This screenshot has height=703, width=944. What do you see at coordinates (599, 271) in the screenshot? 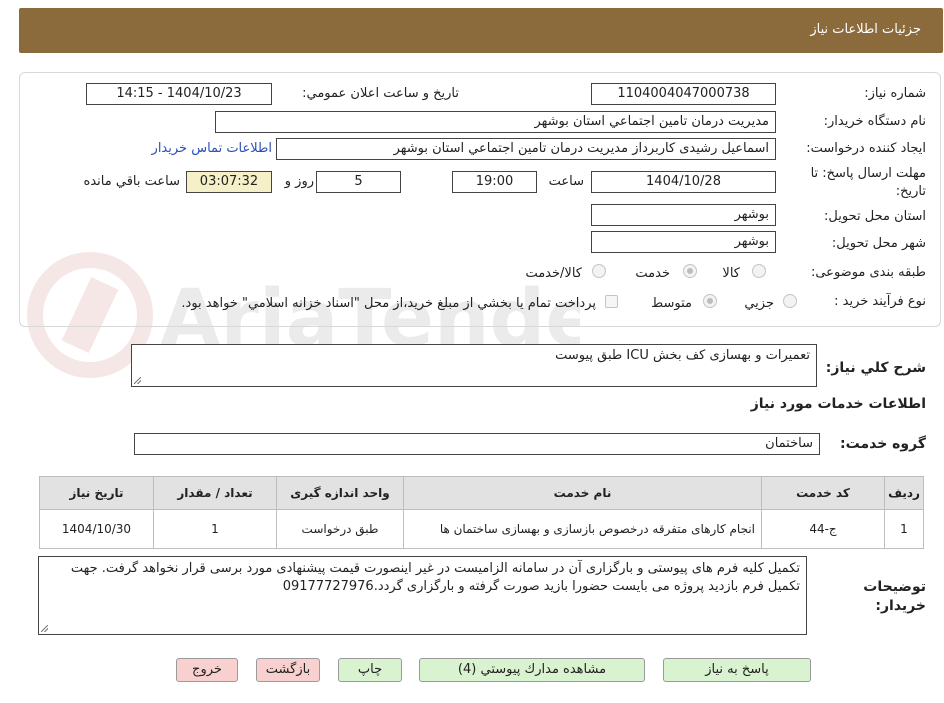
I see `category-radio-both` at bounding box center [599, 271].